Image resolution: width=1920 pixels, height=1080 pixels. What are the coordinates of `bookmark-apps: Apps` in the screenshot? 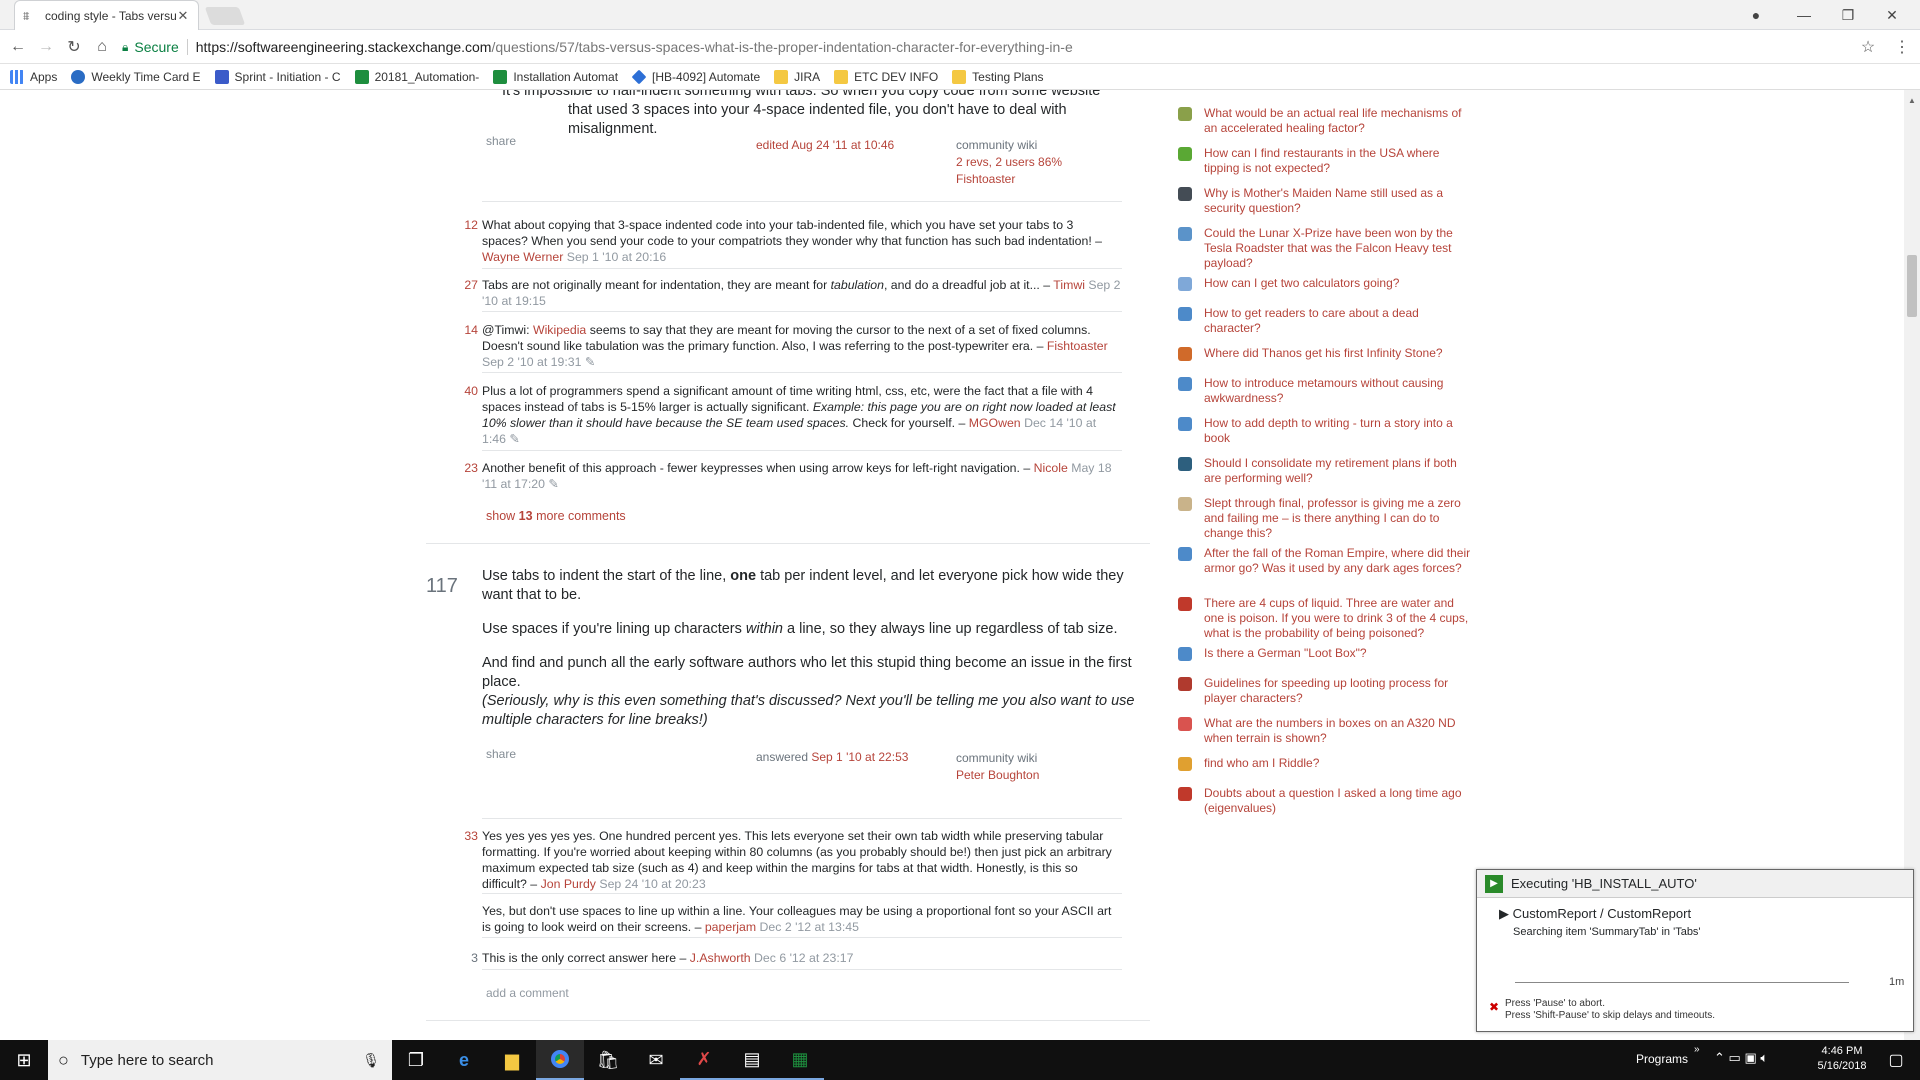 It's located at (33, 76).